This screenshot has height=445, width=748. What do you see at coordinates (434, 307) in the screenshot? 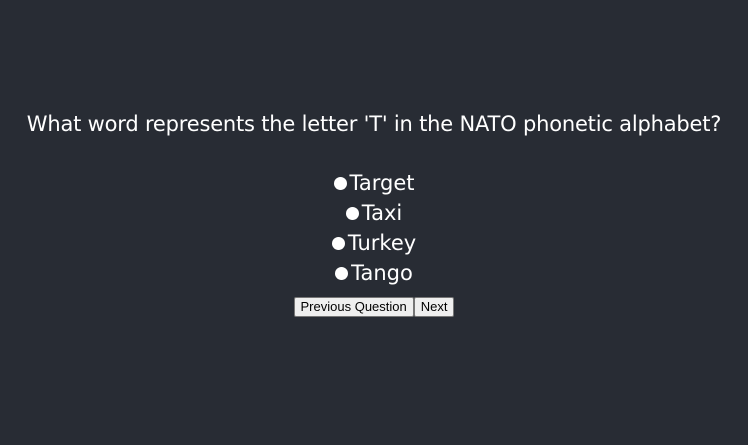
I see `next-button: Next` at bounding box center [434, 307].